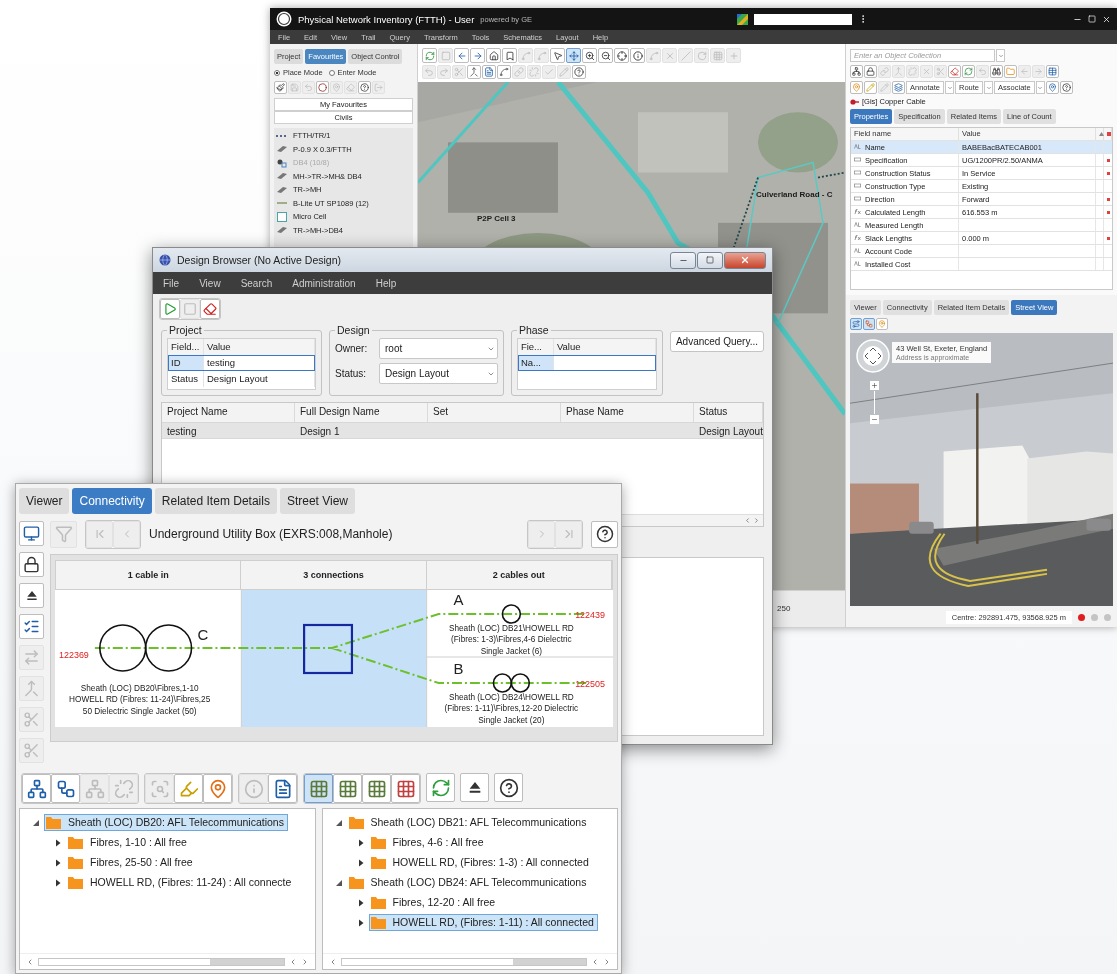 The width and height of the screenshot is (1117, 974). What do you see at coordinates (210, 283) in the screenshot?
I see `menu-item: View` at bounding box center [210, 283].